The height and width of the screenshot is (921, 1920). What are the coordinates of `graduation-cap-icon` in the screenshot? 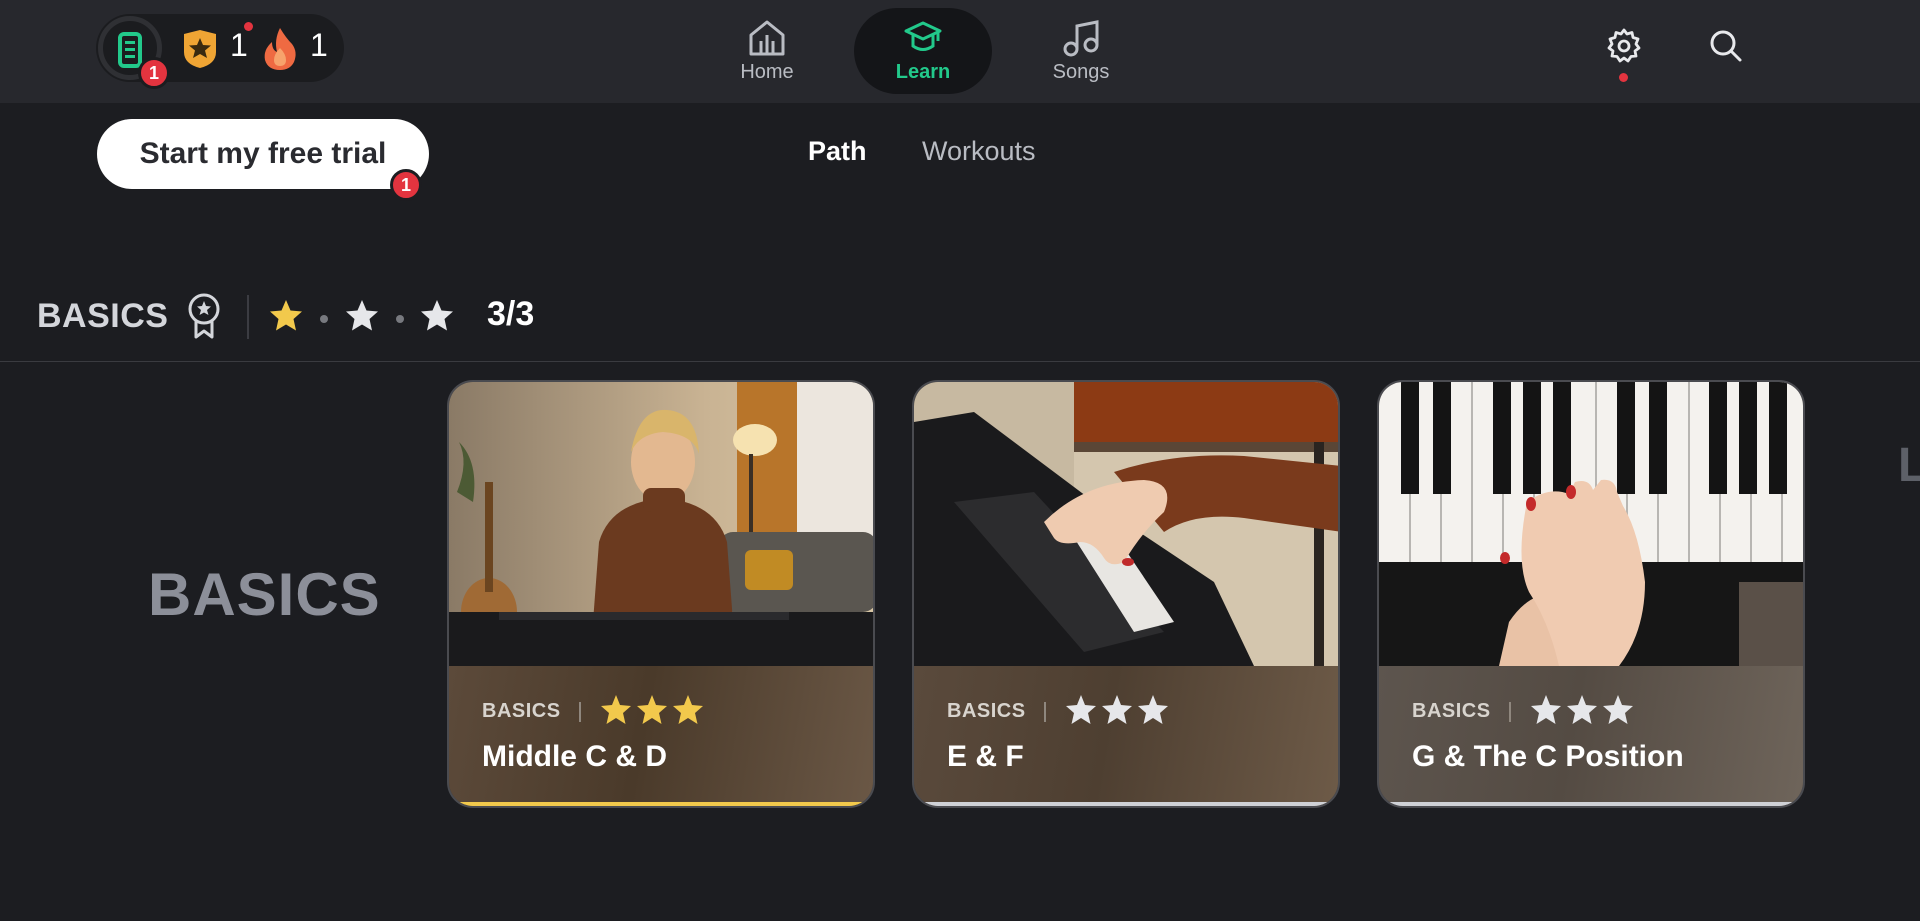 It's located at (923, 36).